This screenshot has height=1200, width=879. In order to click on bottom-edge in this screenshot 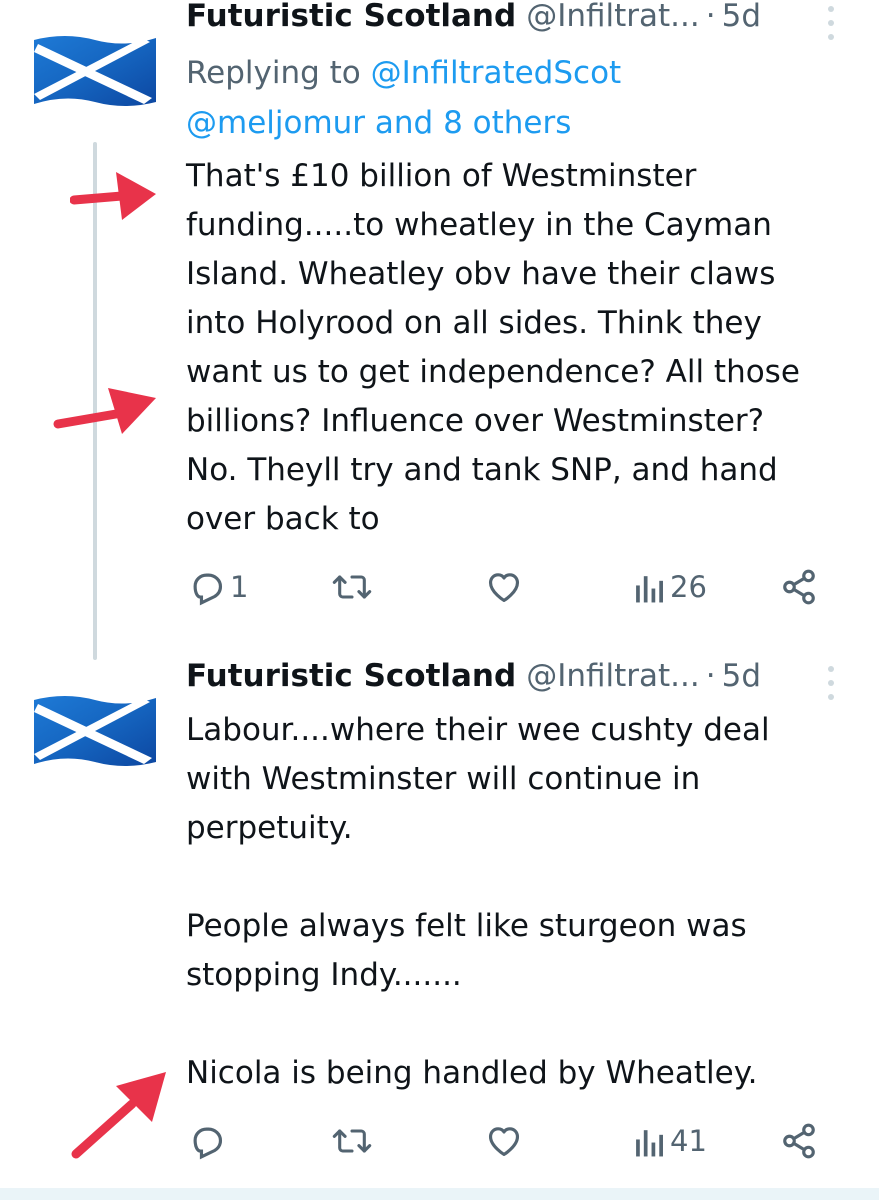, I will do `click(439, 1194)`.